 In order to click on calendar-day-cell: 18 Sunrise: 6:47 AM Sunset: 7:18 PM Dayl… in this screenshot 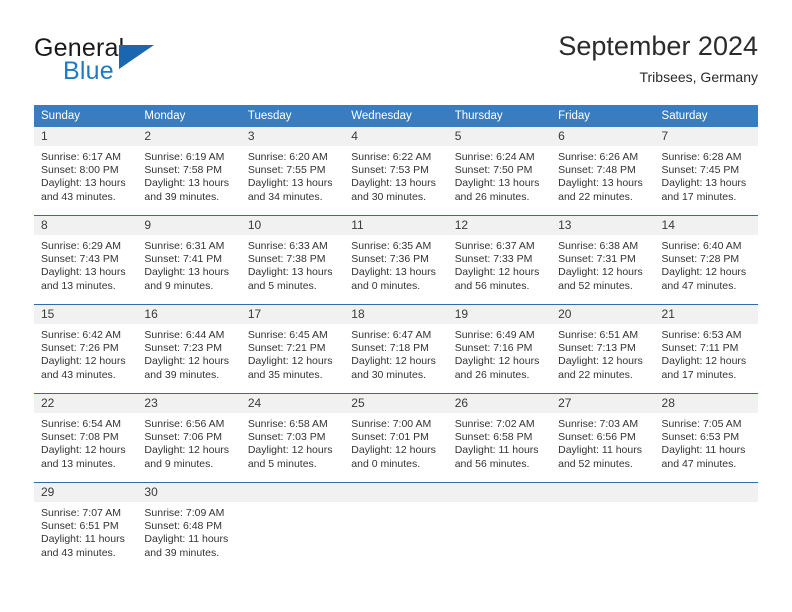, I will do `click(396, 349)`.